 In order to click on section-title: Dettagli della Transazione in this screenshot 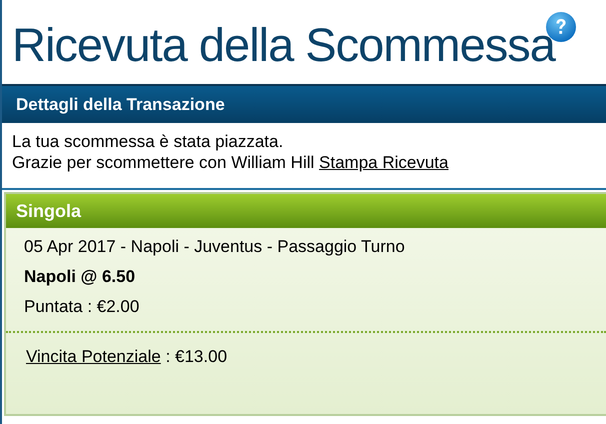, I will do `click(120, 104)`.